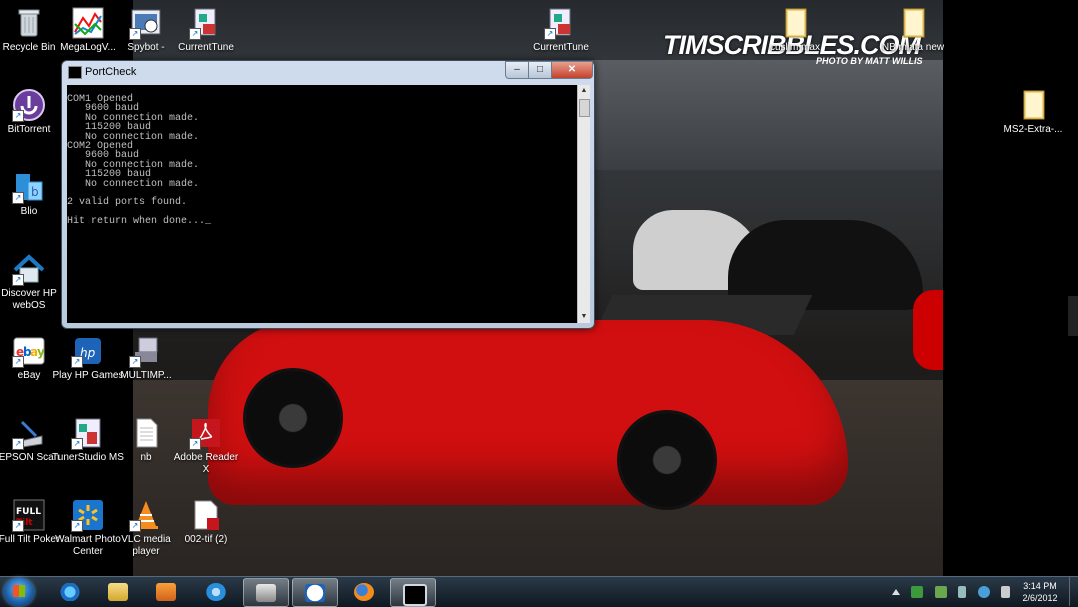 This screenshot has width=1078, height=607. Describe the element at coordinates (29, 269) in the screenshot. I see `home-icon: ↗` at that location.